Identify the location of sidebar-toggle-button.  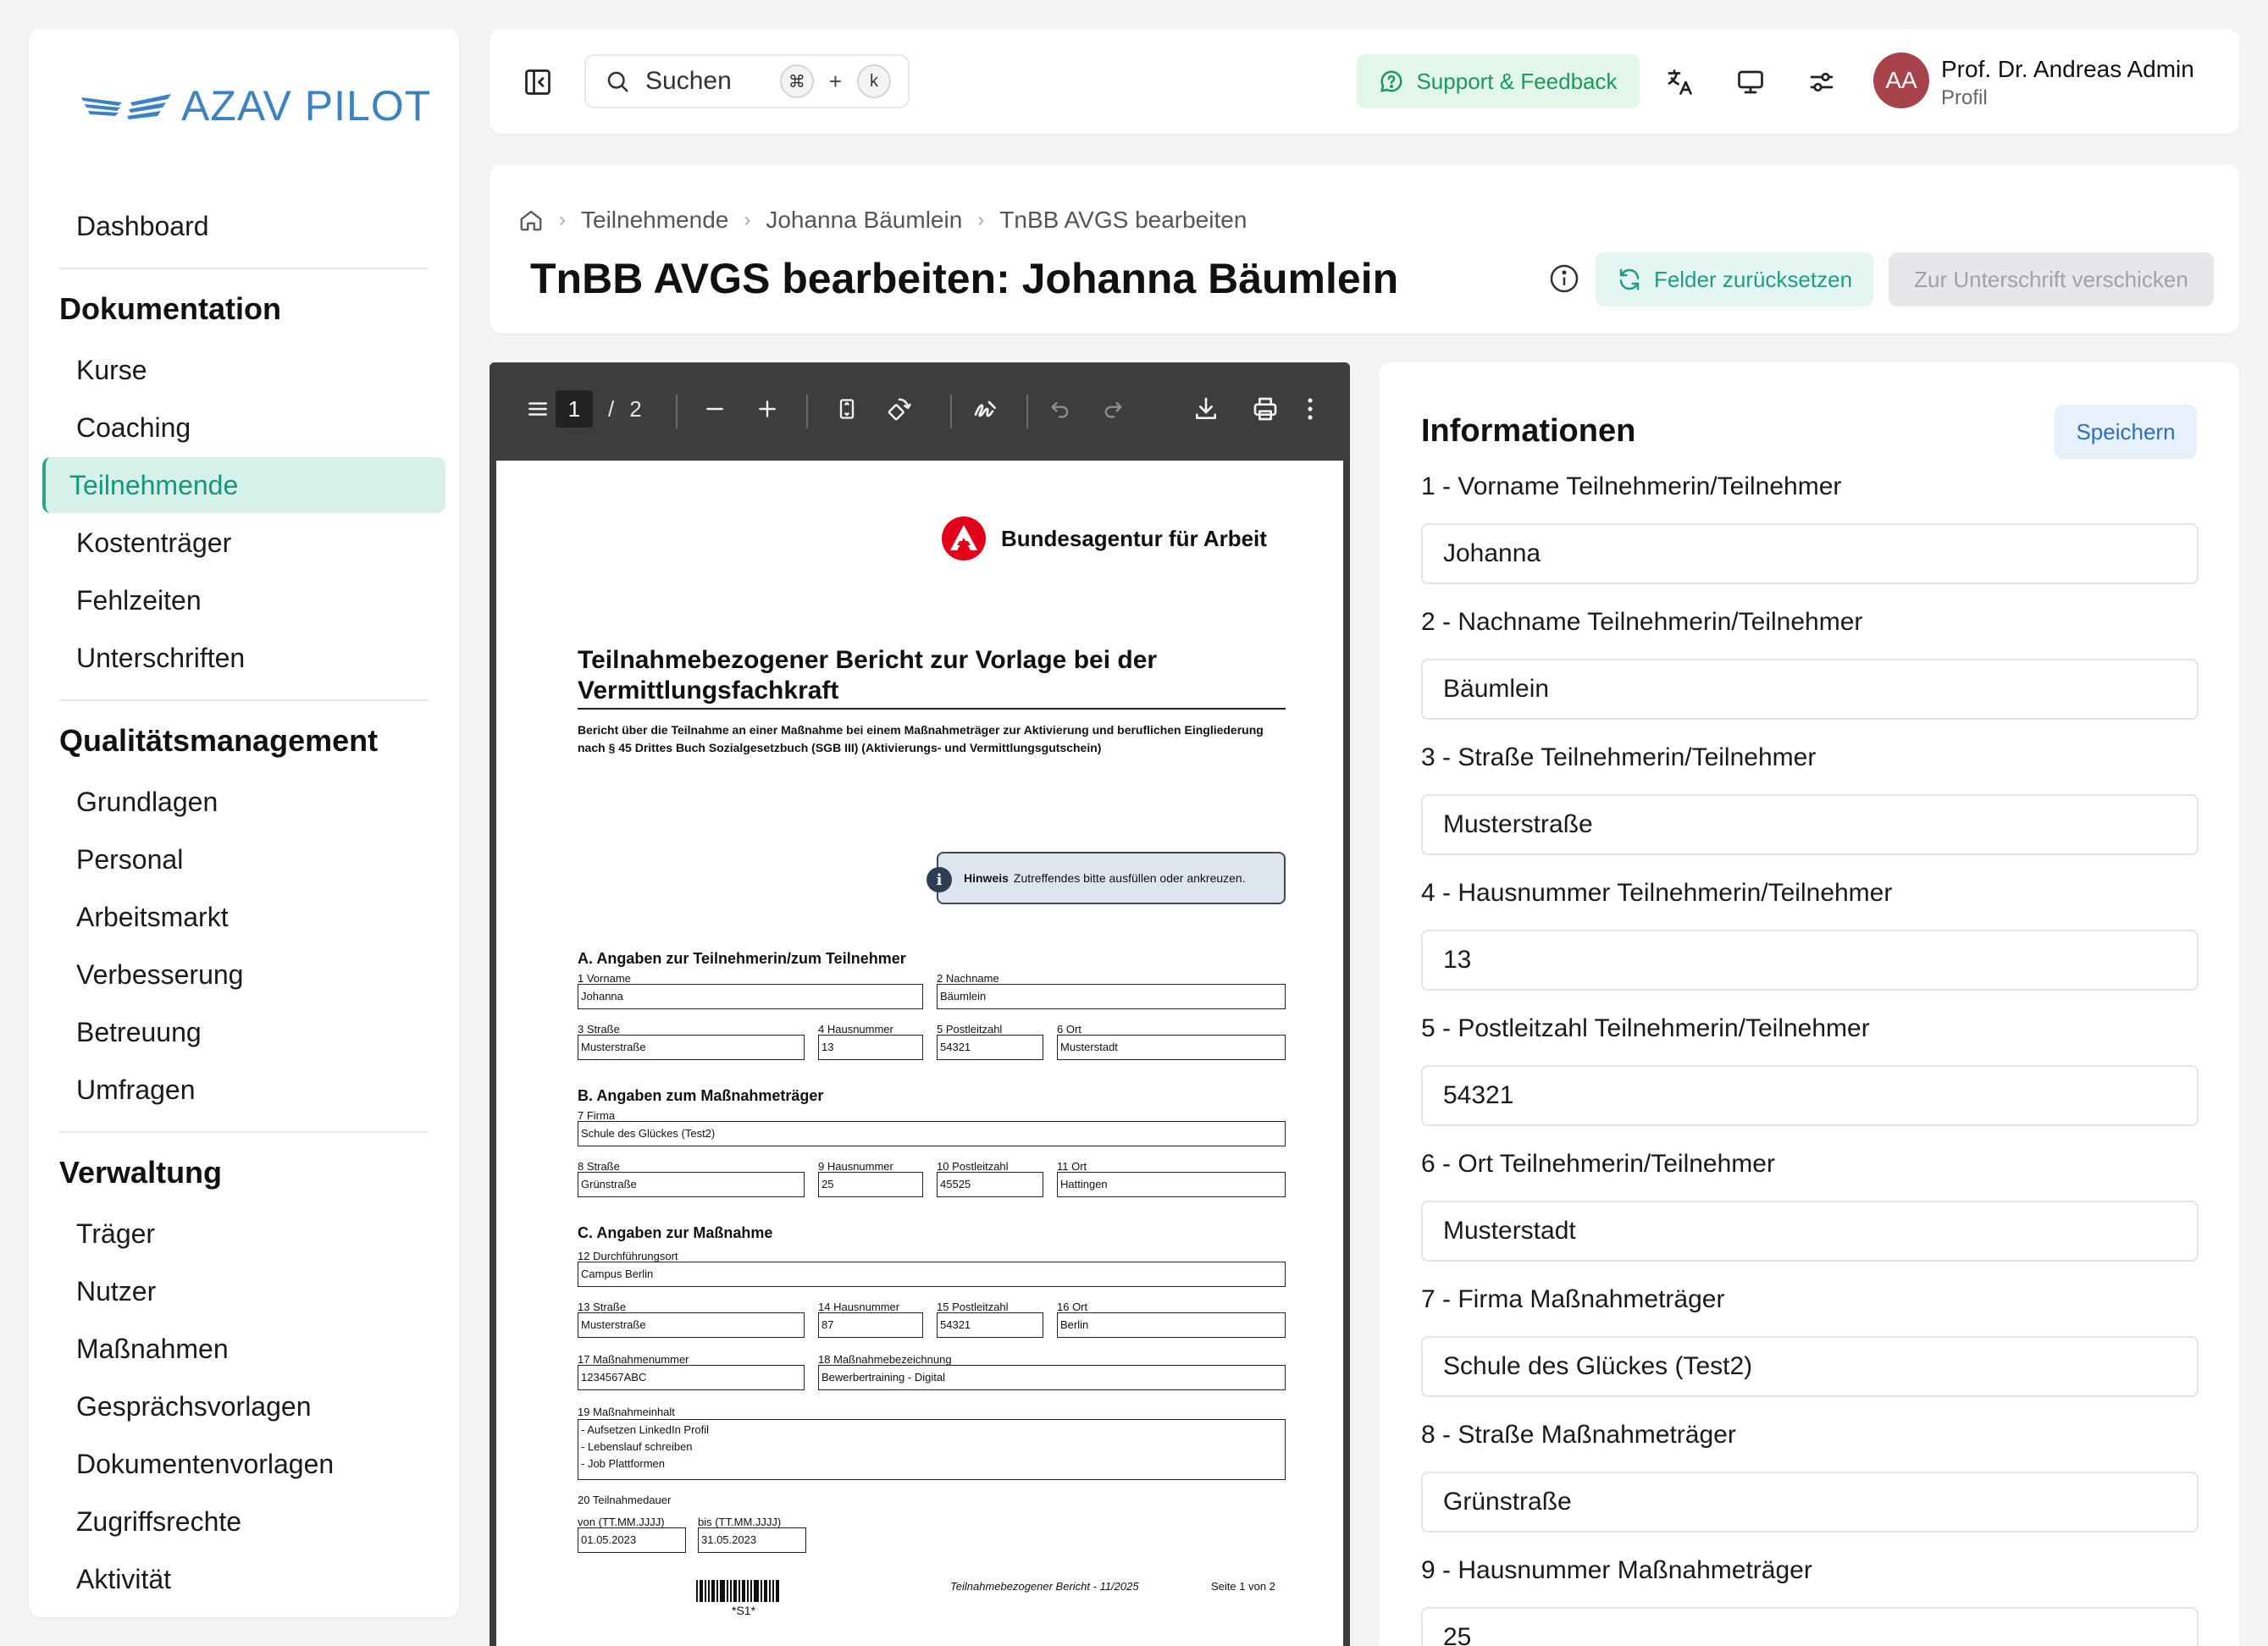
(537, 82).